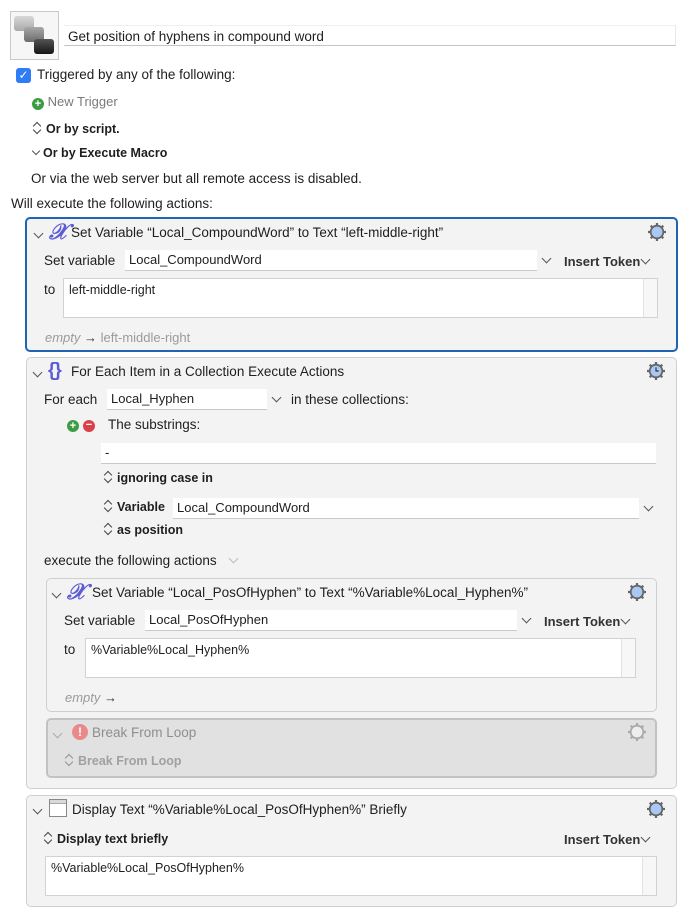 Image resolution: width=690 pixels, height=915 pixels. I want to click on new-trigger-button: + New Trigger, so click(75, 102).